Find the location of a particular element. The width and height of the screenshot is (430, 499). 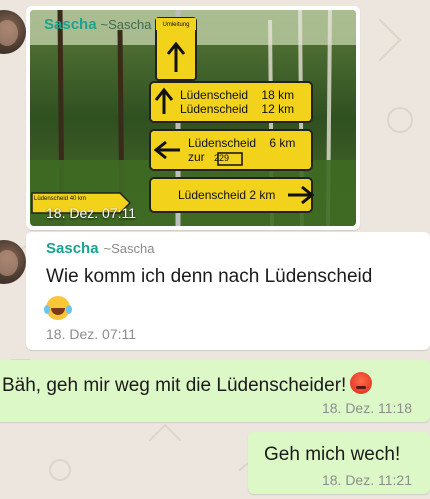

sign-left-label: Lüdenscheid 6 km zur 229 is located at coordinates (241, 150).